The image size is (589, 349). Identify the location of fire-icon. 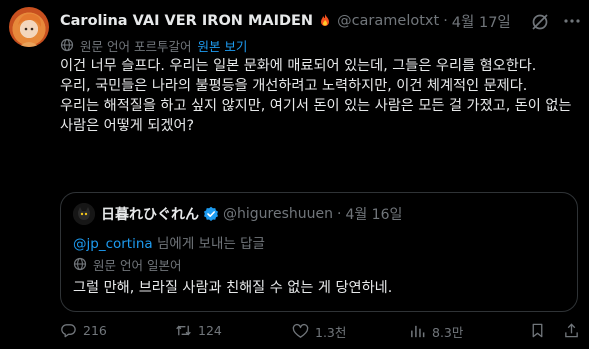
(325, 20).